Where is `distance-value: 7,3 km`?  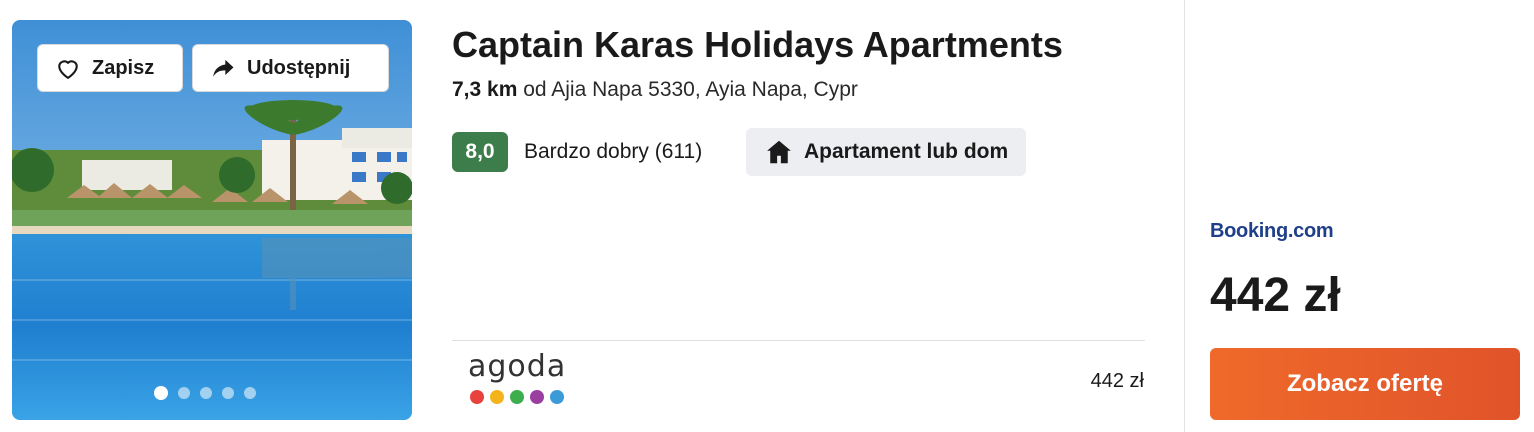 distance-value: 7,3 km is located at coordinates (485, 89).